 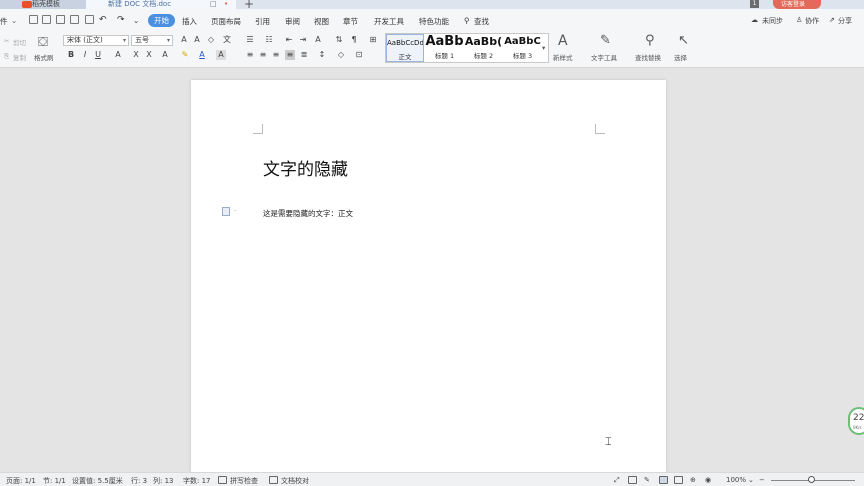 What do you see at coordinates (276, 55) in the screenshot?
I see `align-right-icon: ≡` at bounding box center [276, 55].